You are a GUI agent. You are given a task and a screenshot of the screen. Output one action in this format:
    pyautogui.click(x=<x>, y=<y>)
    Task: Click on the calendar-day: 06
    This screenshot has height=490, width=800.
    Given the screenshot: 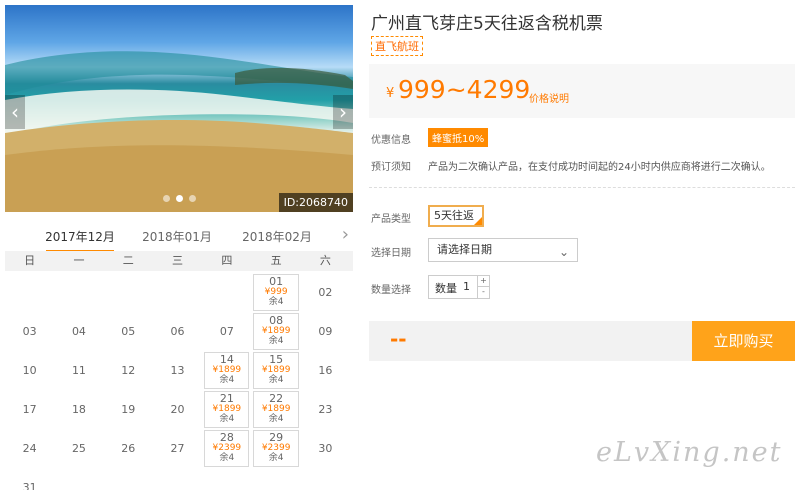 What is the action you would take?
    pyautogui.click(x=177, y=331)
    